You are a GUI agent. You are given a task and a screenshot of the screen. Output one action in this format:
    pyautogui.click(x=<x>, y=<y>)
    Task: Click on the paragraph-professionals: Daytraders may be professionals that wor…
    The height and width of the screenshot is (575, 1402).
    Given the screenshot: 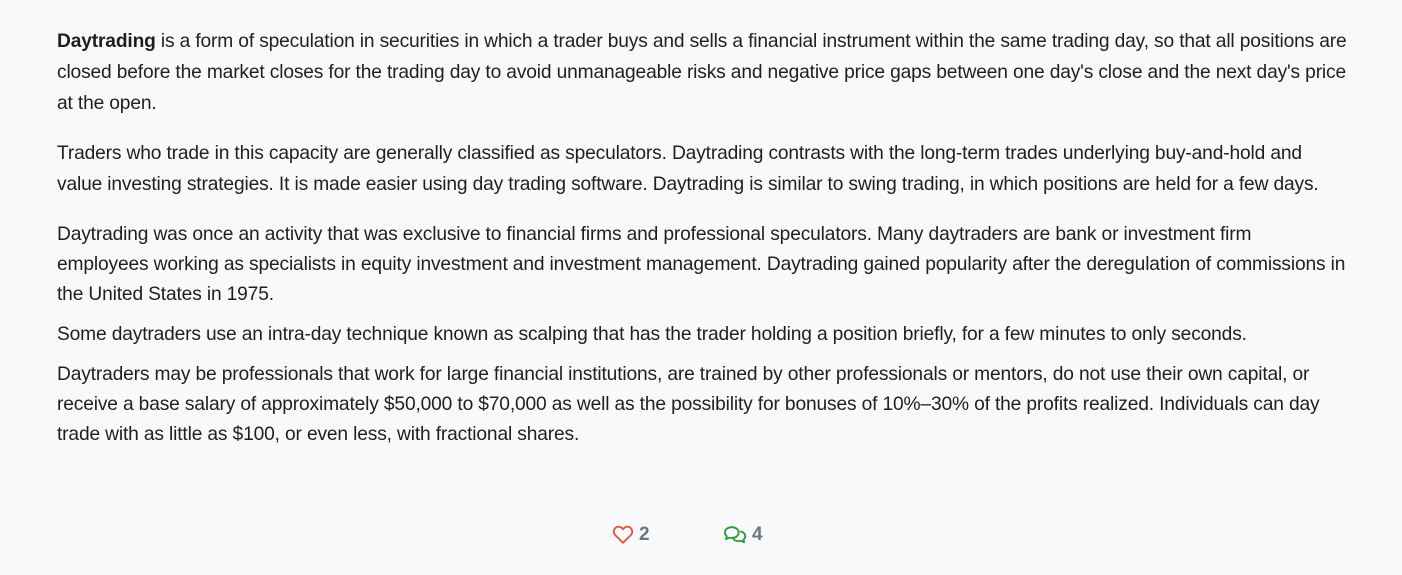 What is the action you would take?
    pyautogui.click(x=688, y=405)
    